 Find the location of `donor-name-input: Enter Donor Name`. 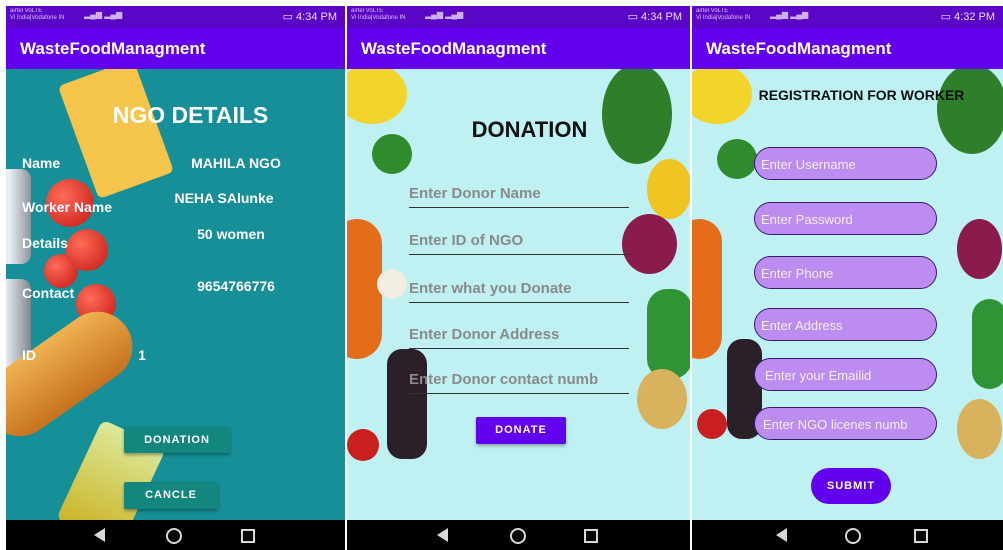

donor-name-input: Enter Donor Name is located at coordinates (519, 196).